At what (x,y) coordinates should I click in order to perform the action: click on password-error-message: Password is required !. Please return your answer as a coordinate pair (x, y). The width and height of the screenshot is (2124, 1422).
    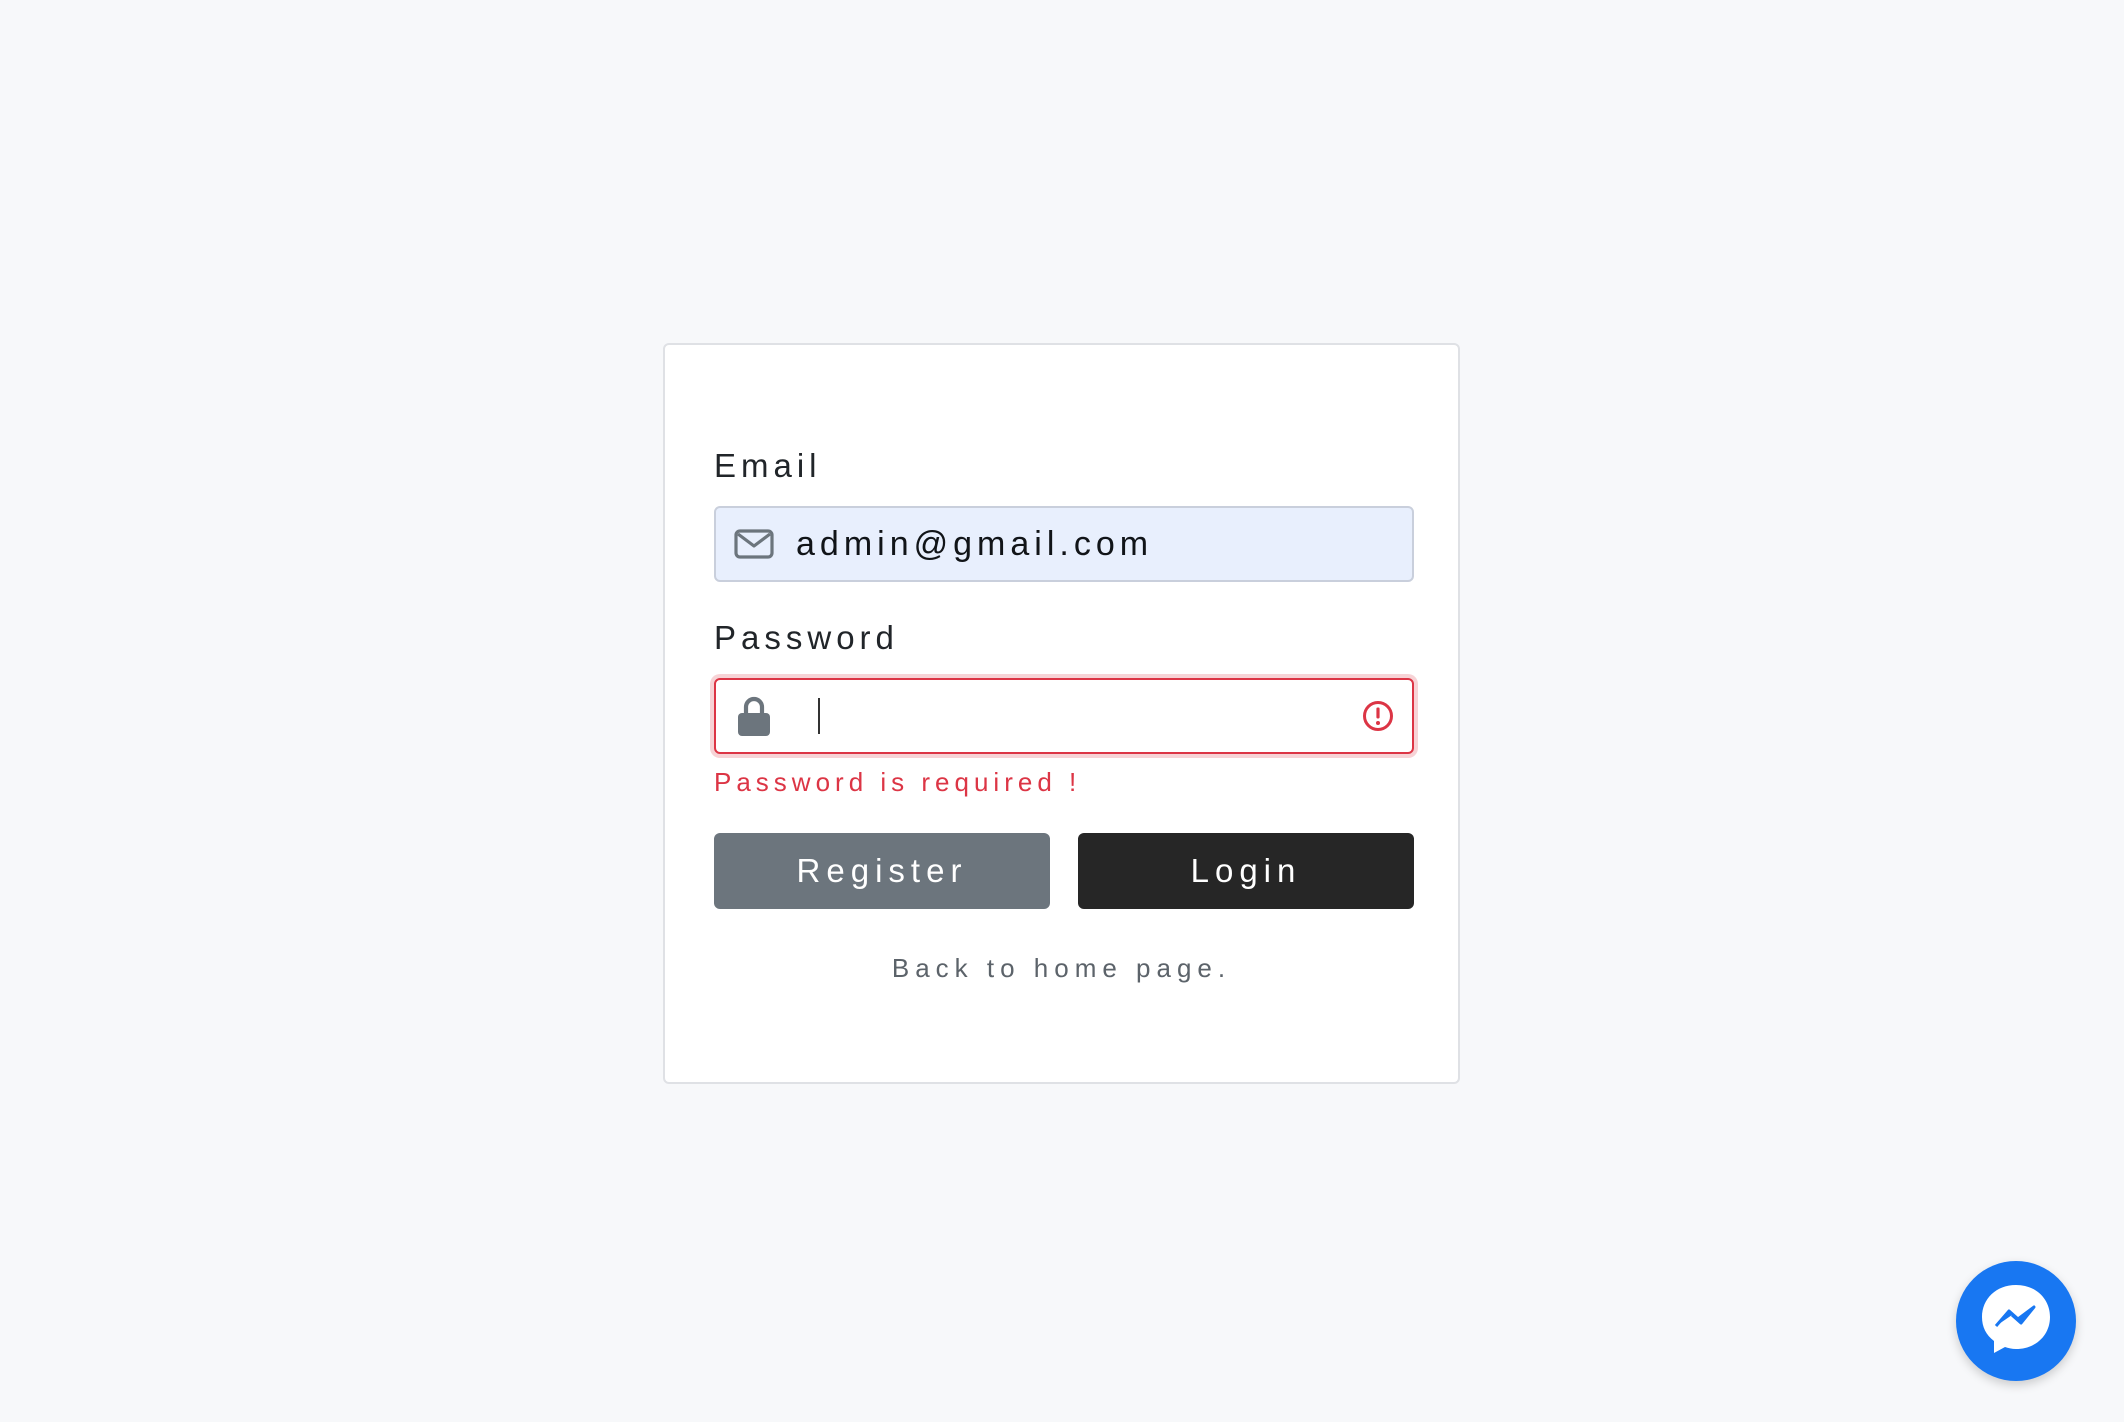
    Looking at the image, I should click on (898, 782).